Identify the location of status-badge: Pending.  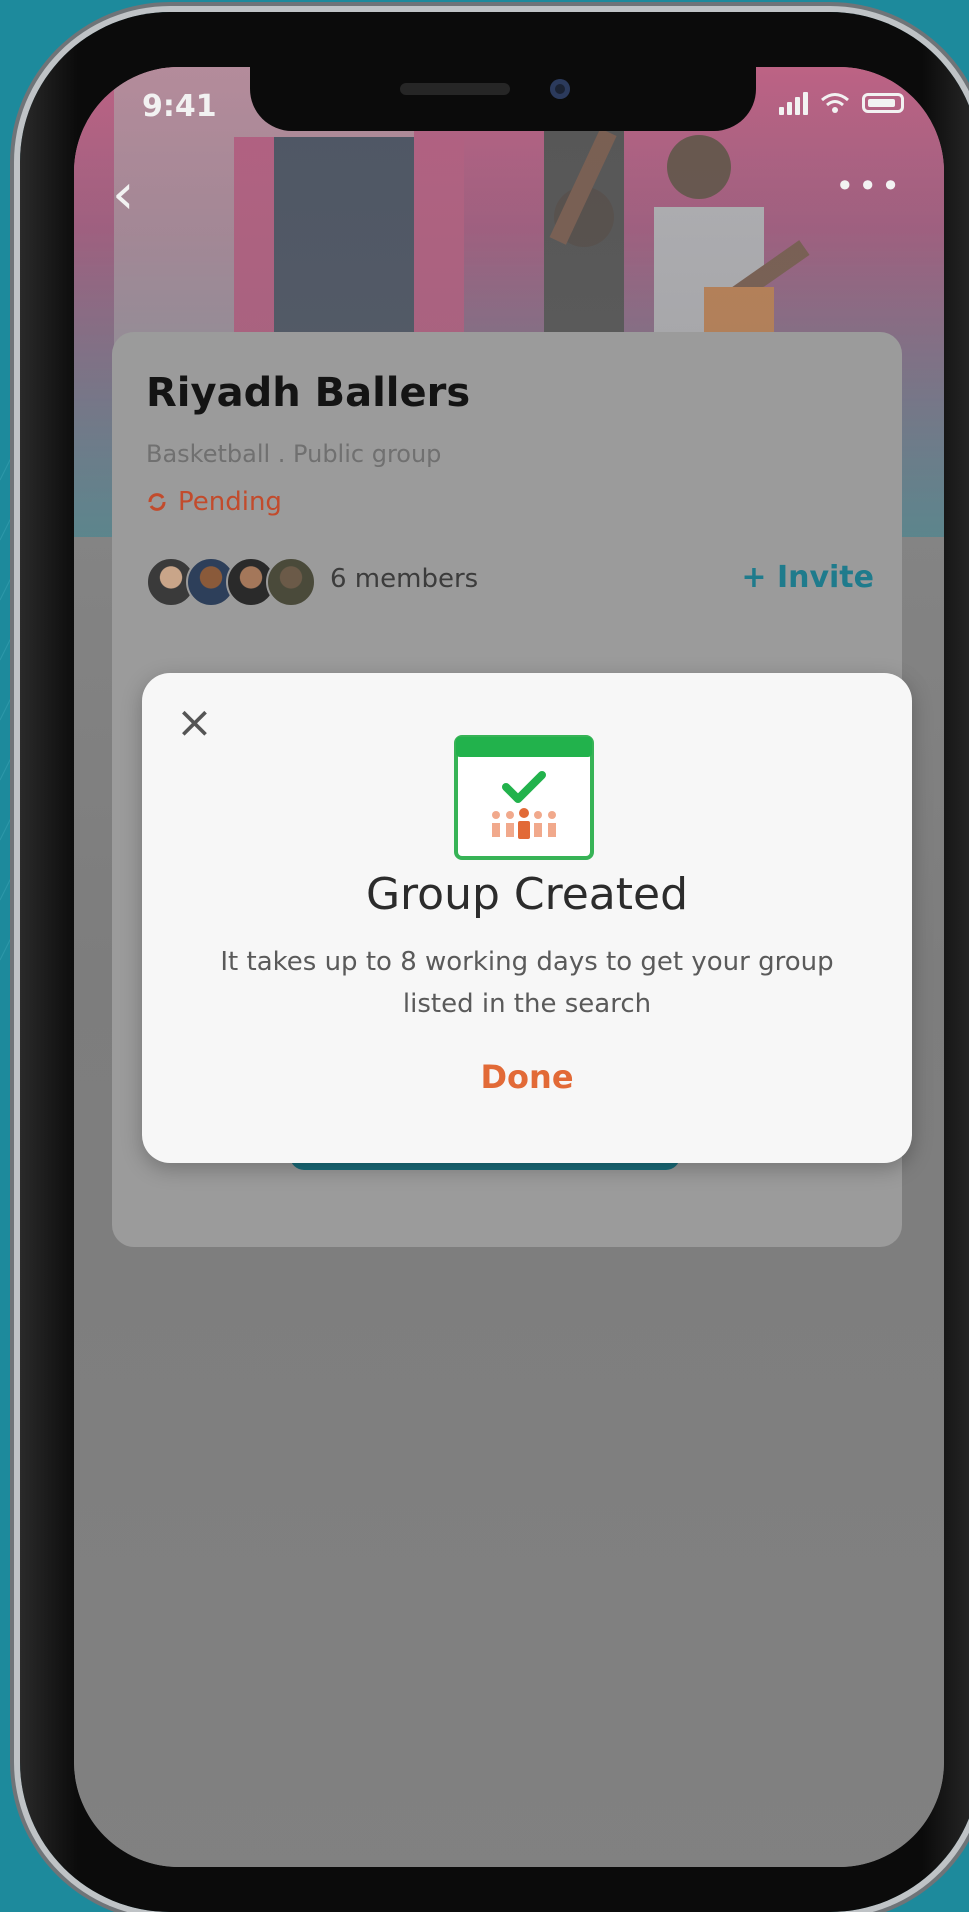
(214, 502).